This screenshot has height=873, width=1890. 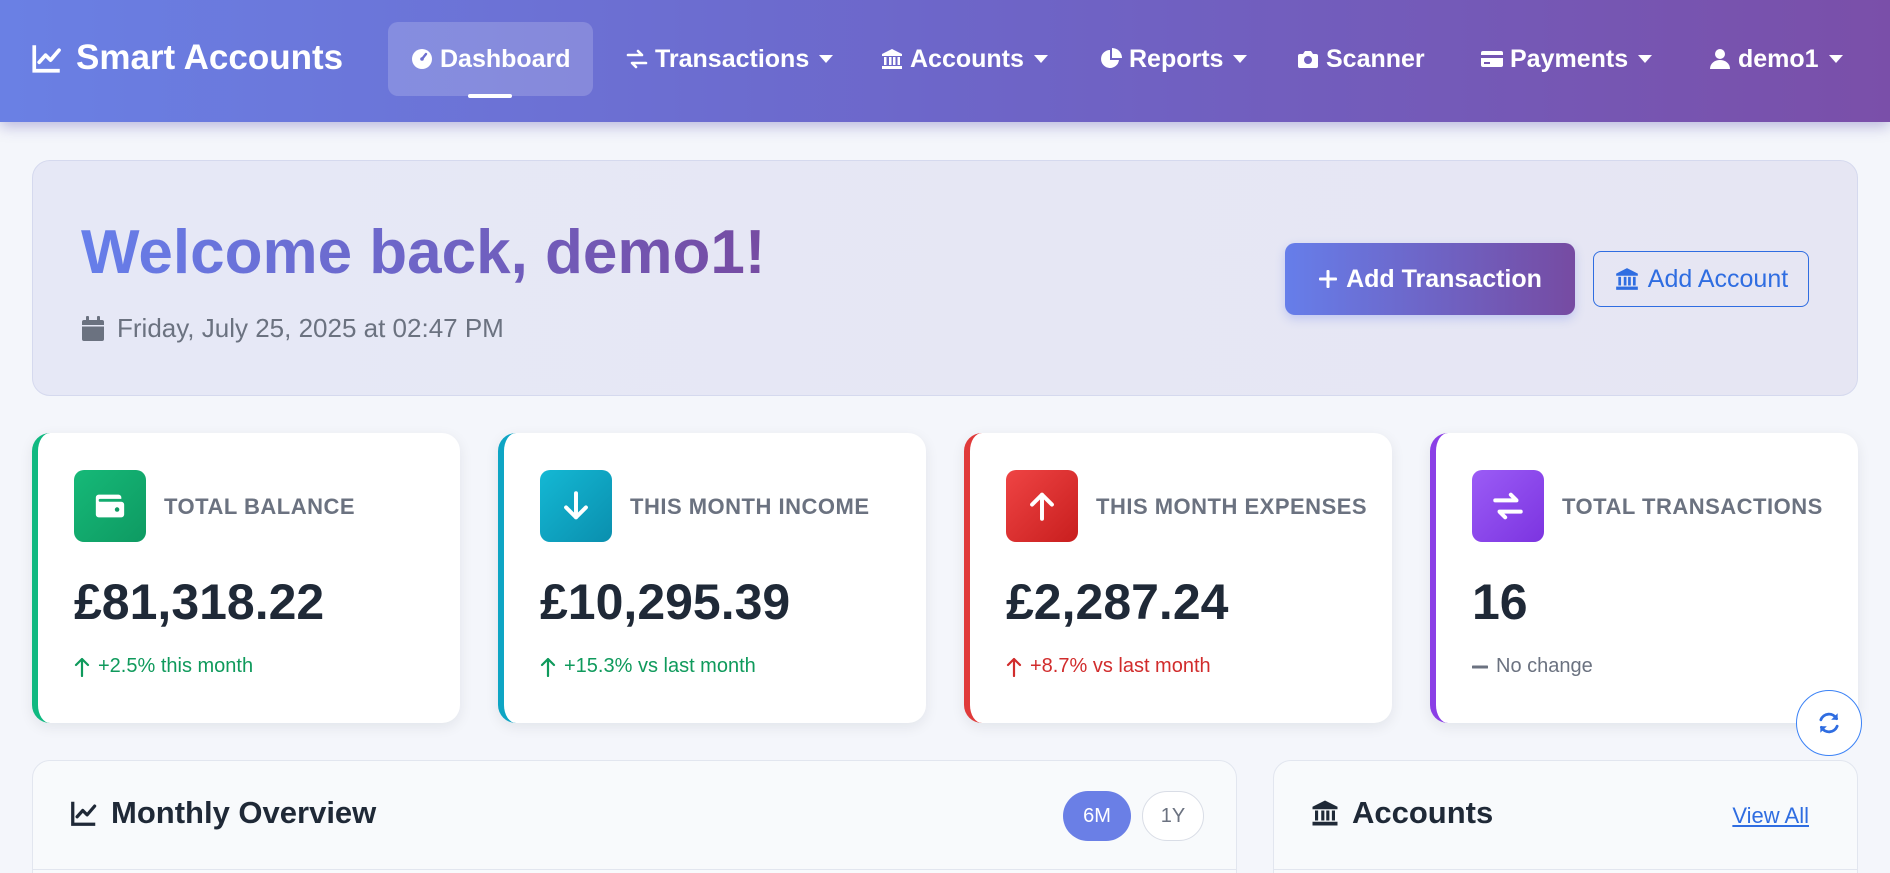 I want to click on refresh-icon, so click(x=1829, y=723).